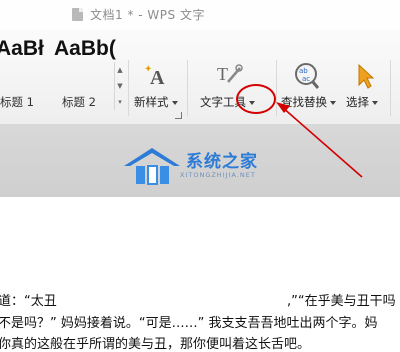 This screenshot has width=400, height=352. Describe the element at coordinates (79, 102) in the screenshot. I see `style-label-heading2: 标题 2` at that location.